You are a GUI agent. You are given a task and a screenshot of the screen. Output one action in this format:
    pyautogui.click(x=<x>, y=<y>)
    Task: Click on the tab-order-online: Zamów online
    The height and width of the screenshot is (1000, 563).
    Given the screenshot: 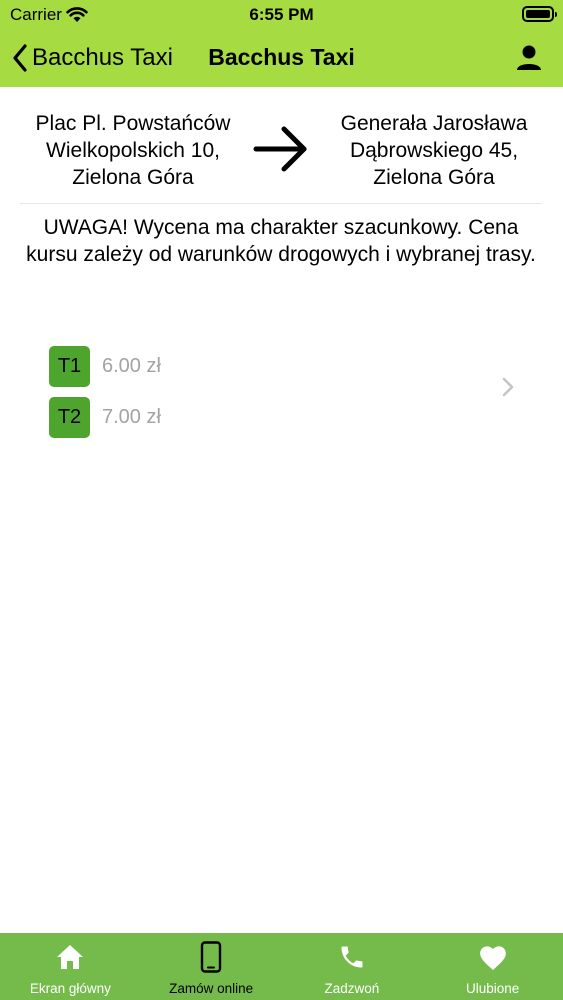 What is the action you would take?
    pyautogui.click(x=211, y=966)
    